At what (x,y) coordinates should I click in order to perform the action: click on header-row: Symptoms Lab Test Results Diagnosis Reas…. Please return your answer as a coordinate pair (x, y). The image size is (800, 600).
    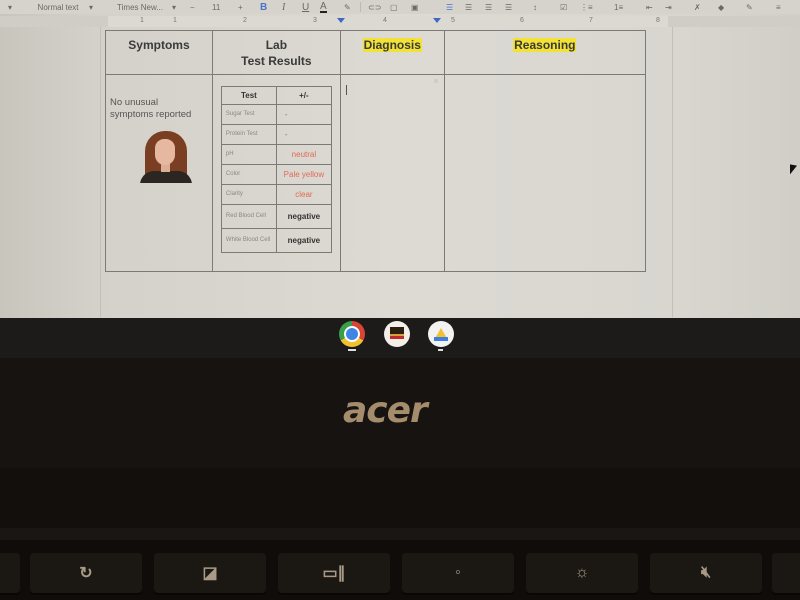
    Looking at the image, I should click on (376, 52).